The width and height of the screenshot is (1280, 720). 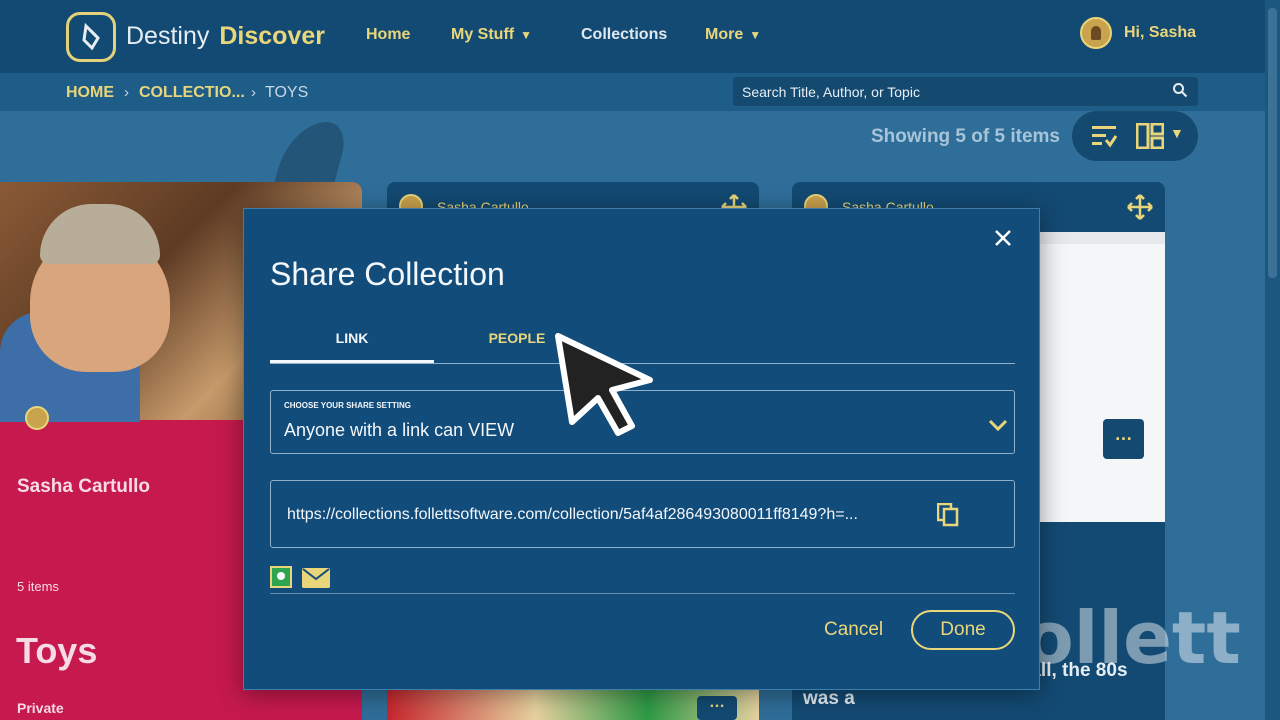 What do you see at coordinates (37, 418) in the screenshot?
I see `owner-avatar` at bounding box center [37, 418].